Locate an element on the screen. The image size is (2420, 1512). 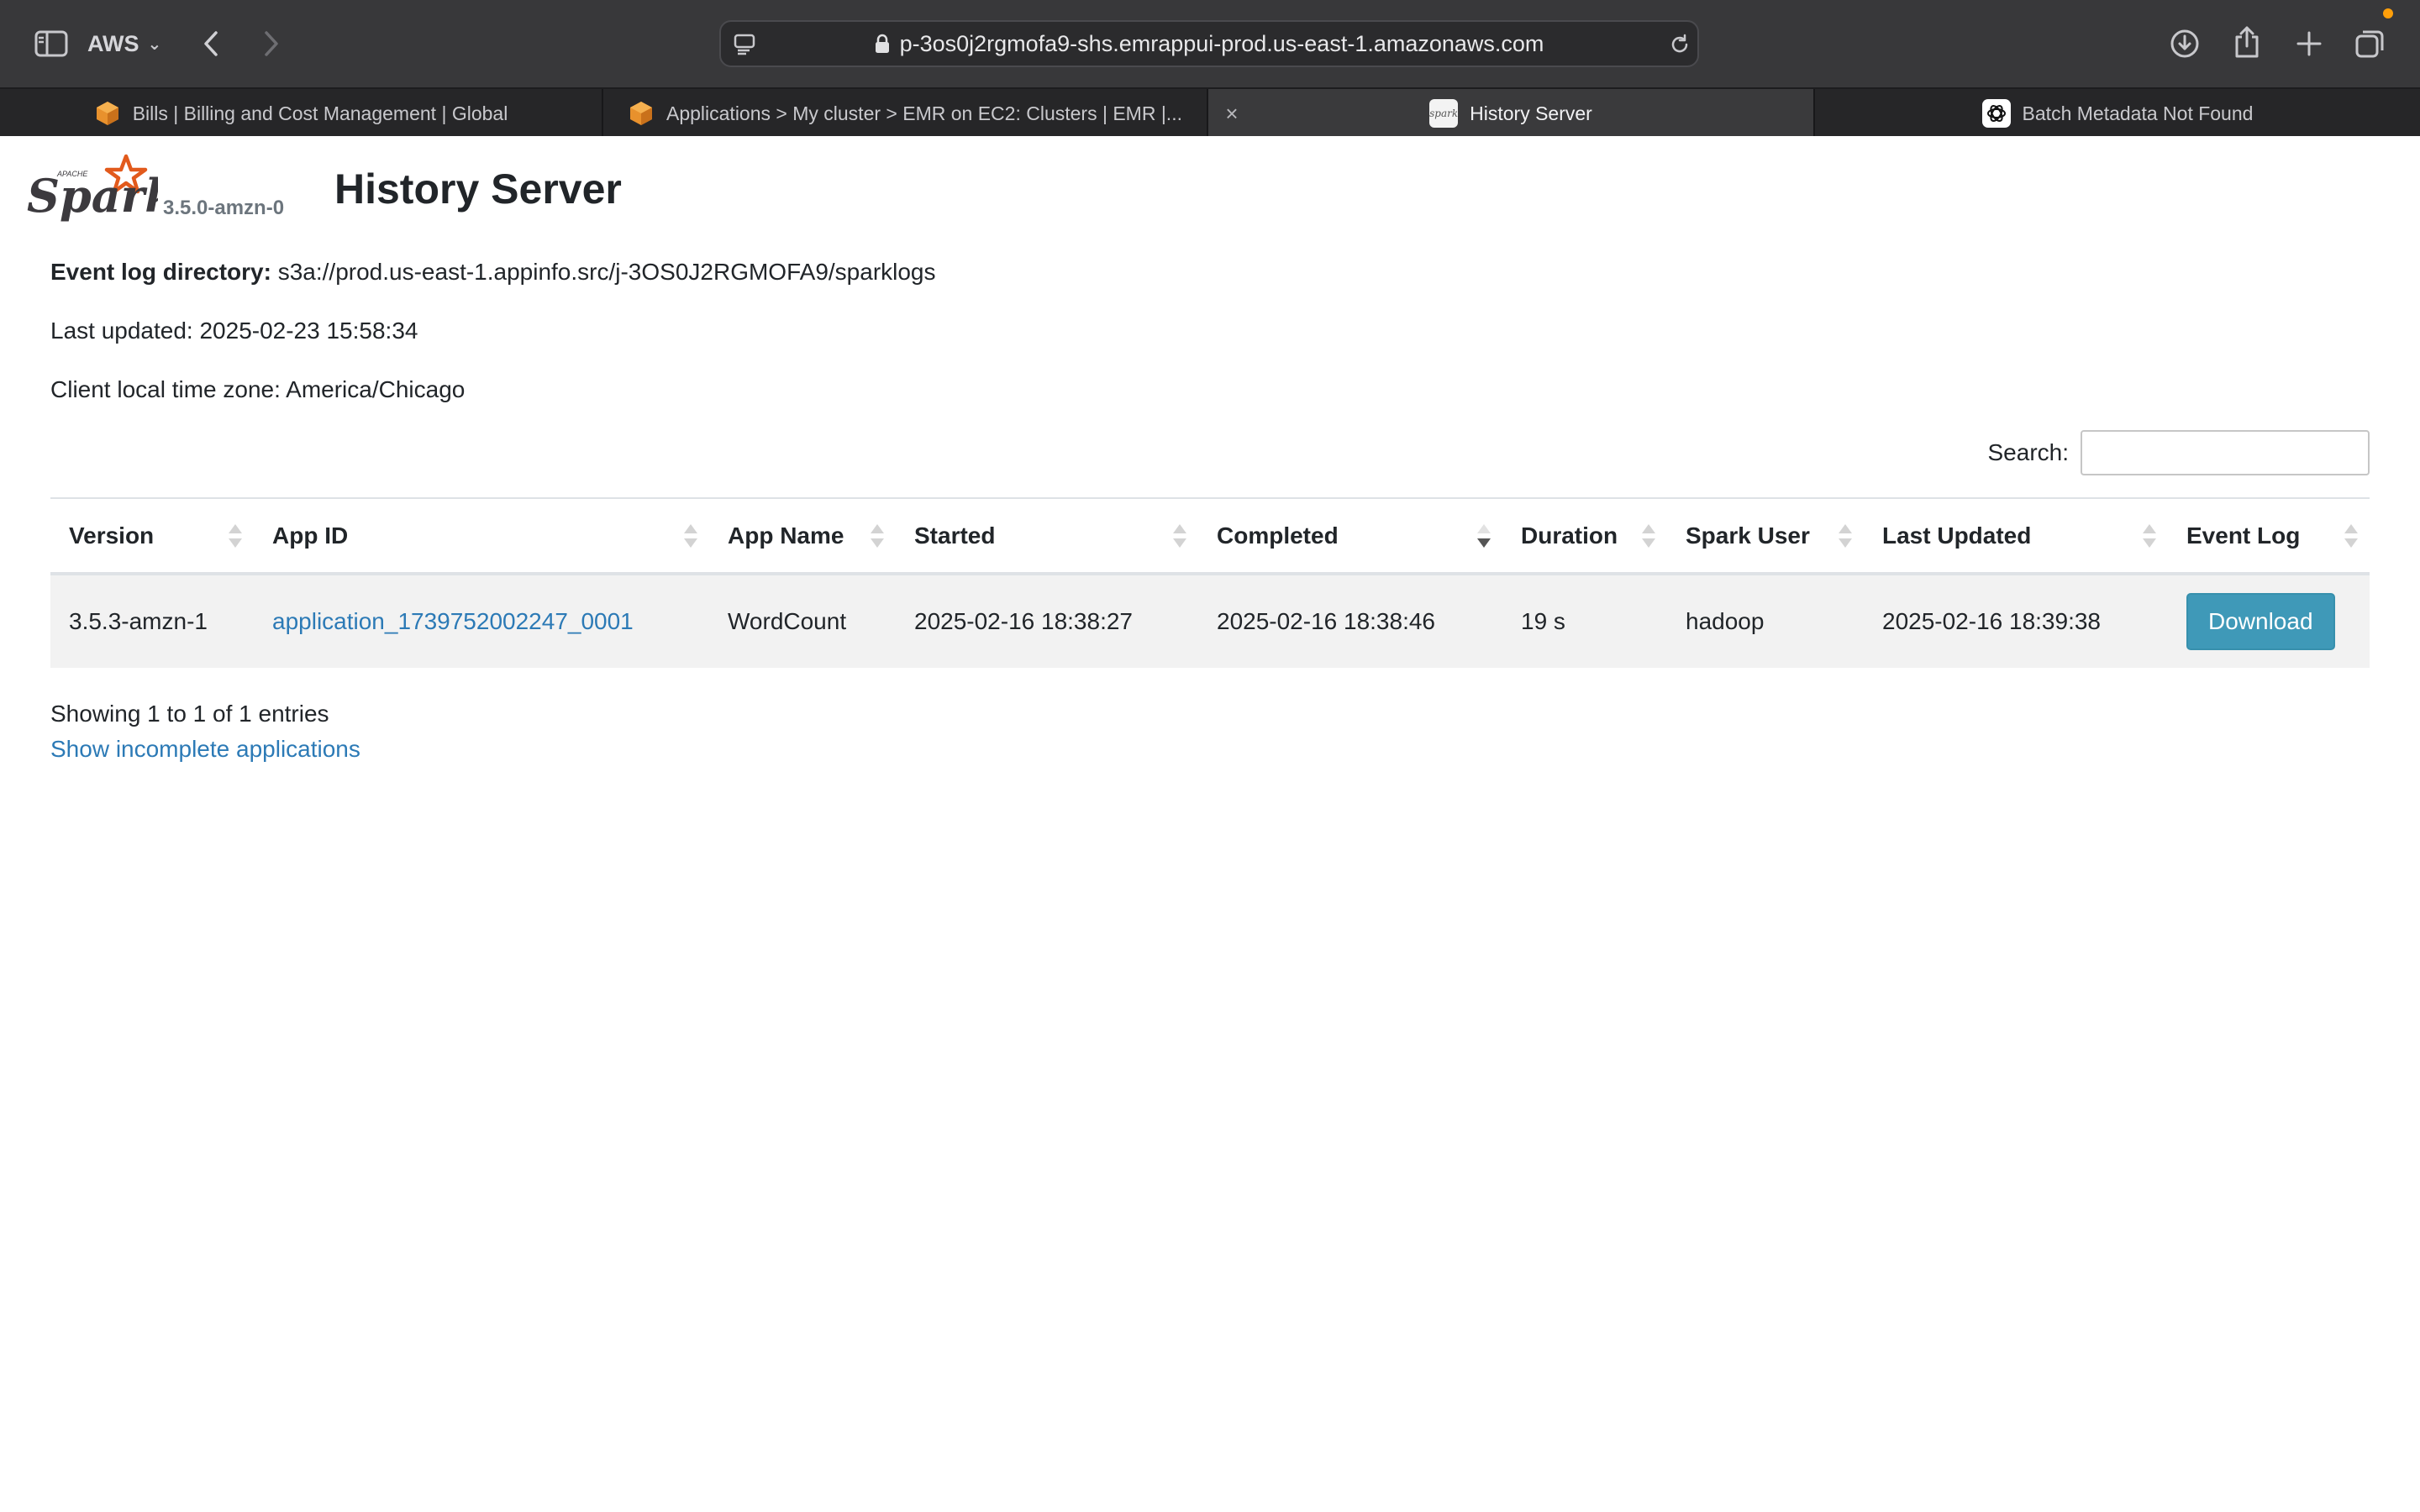
search-bar: Search: is located at coordinates (2179, 452).